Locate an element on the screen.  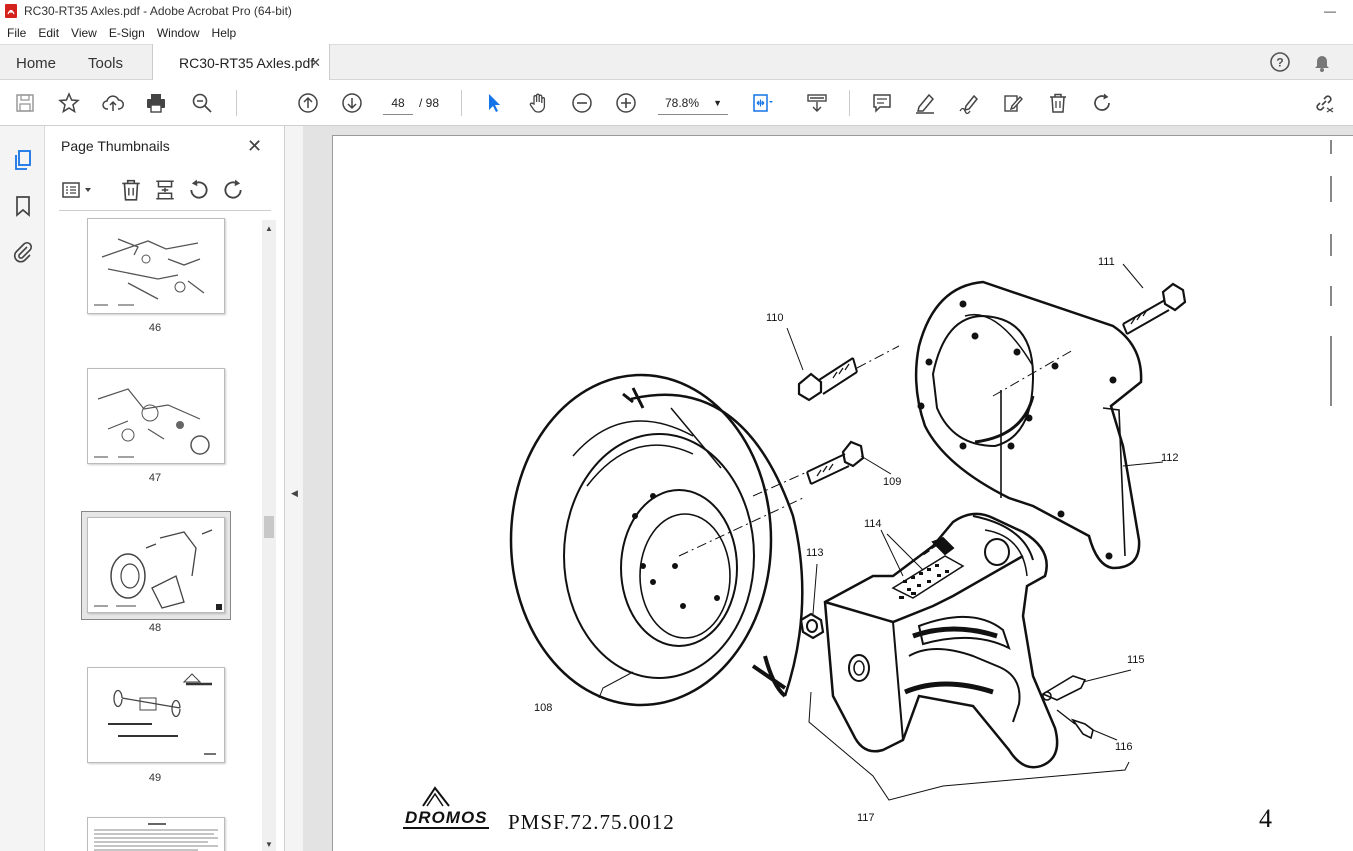
dromos-brand-text: DROMOS is located at coordinates (446, 817).